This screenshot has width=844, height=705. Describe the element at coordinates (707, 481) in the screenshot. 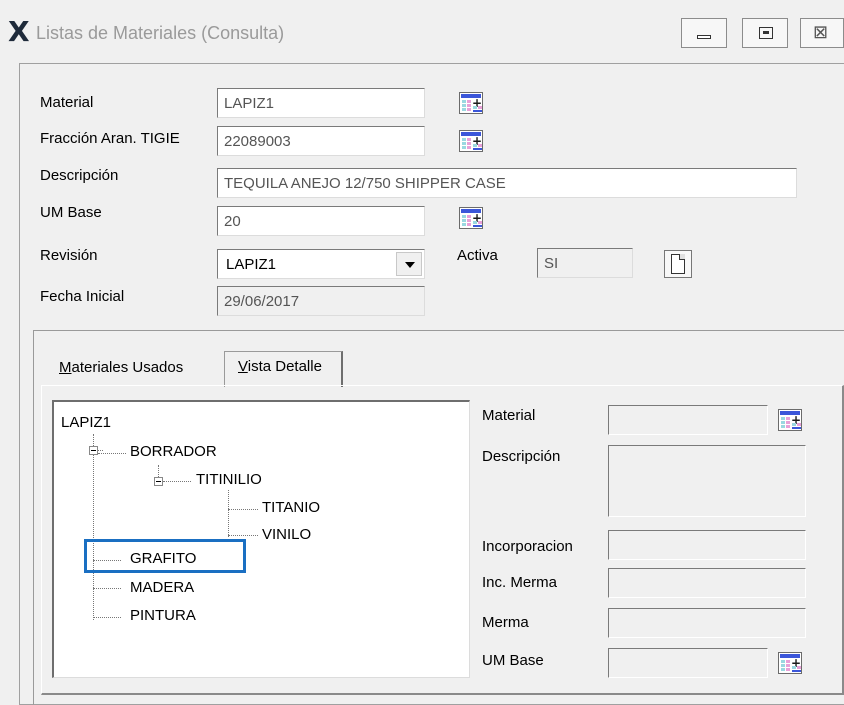

I see `detail-descripcion-field` at that location.